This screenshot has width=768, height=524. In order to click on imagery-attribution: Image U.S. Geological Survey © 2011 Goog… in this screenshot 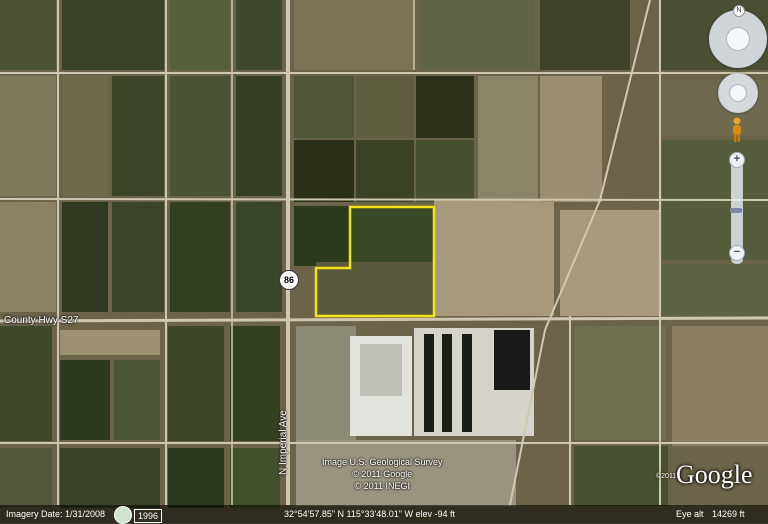, I will do `click(382, 474)`.